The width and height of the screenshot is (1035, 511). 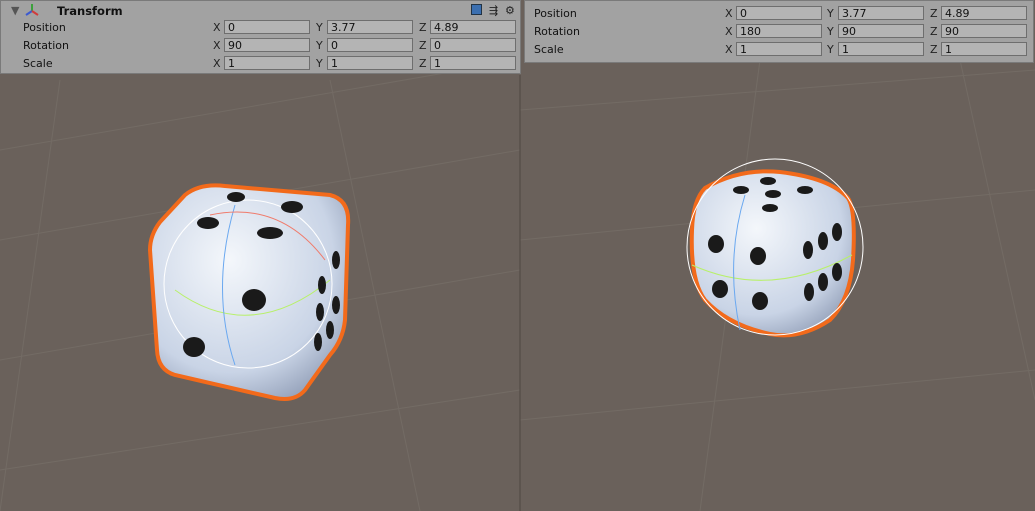 I want to click on transform-row: Rotation X 90 Y 0 Z 0, so click(x=260, y=46).